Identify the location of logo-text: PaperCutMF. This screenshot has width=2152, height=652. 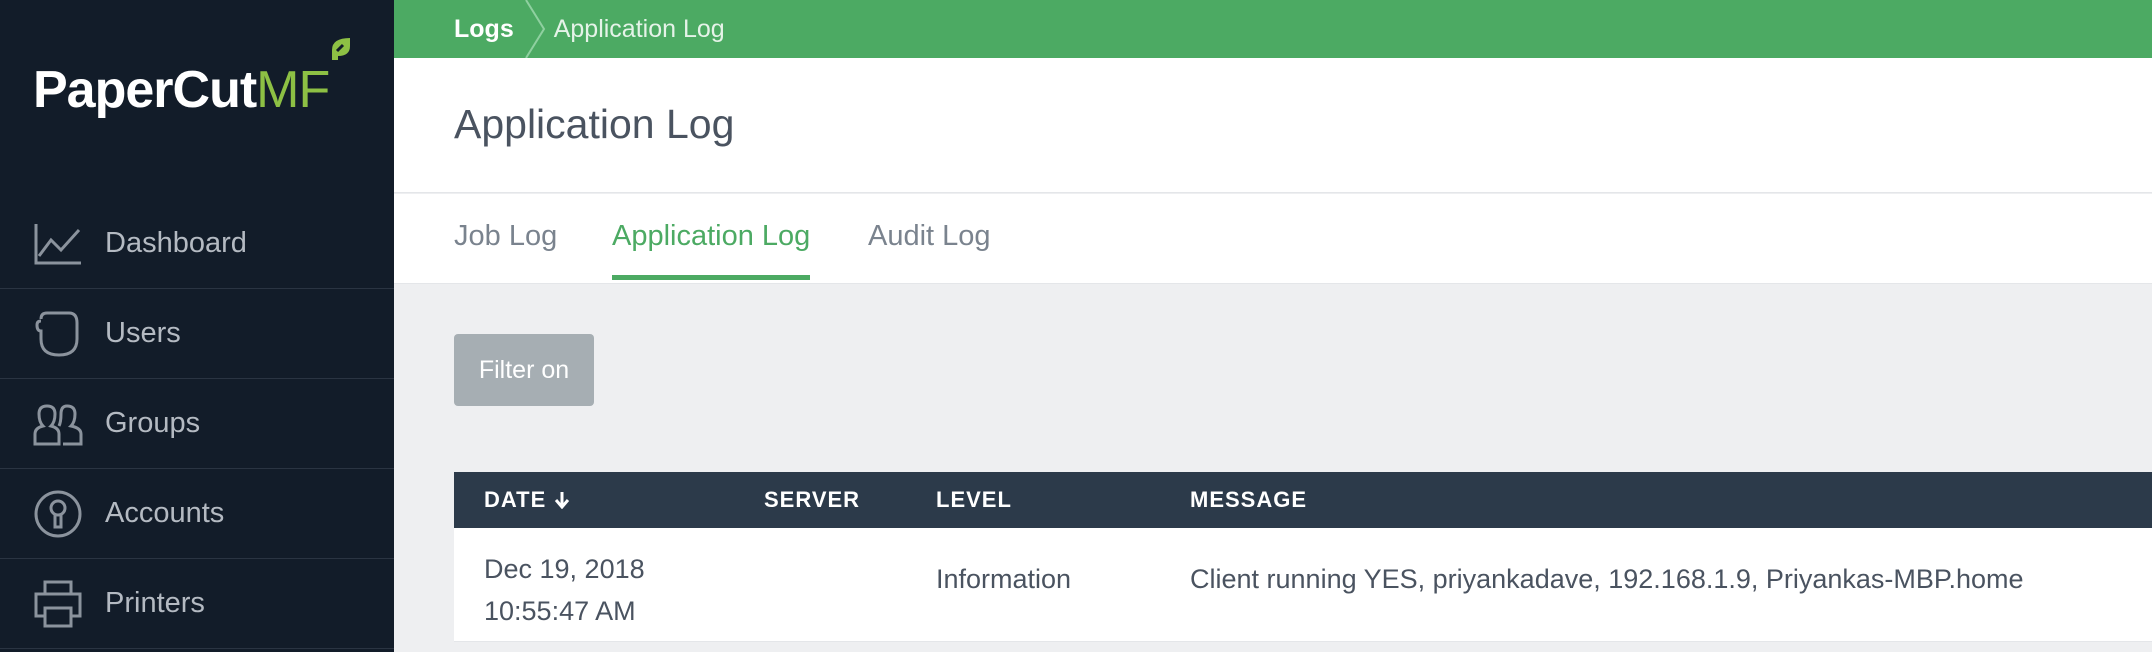
(181, 90).